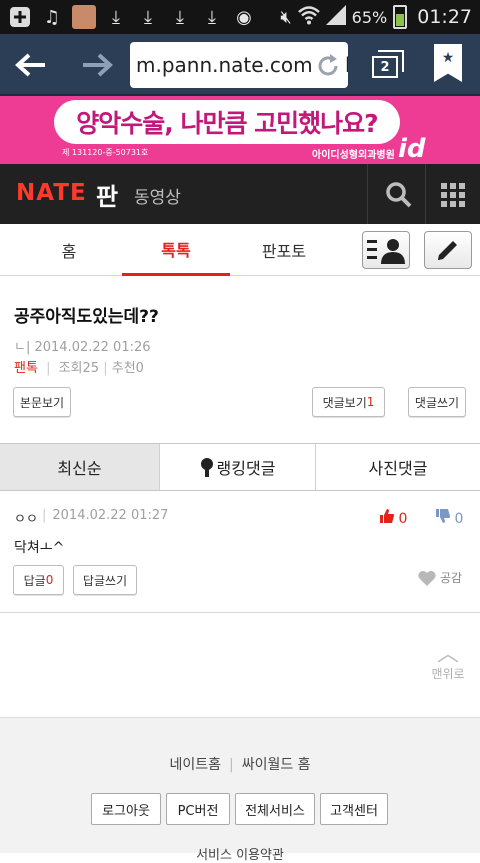  Describe the element at coordinates (84, 17) in the screenshot. I see `avatar-icon` at that location.